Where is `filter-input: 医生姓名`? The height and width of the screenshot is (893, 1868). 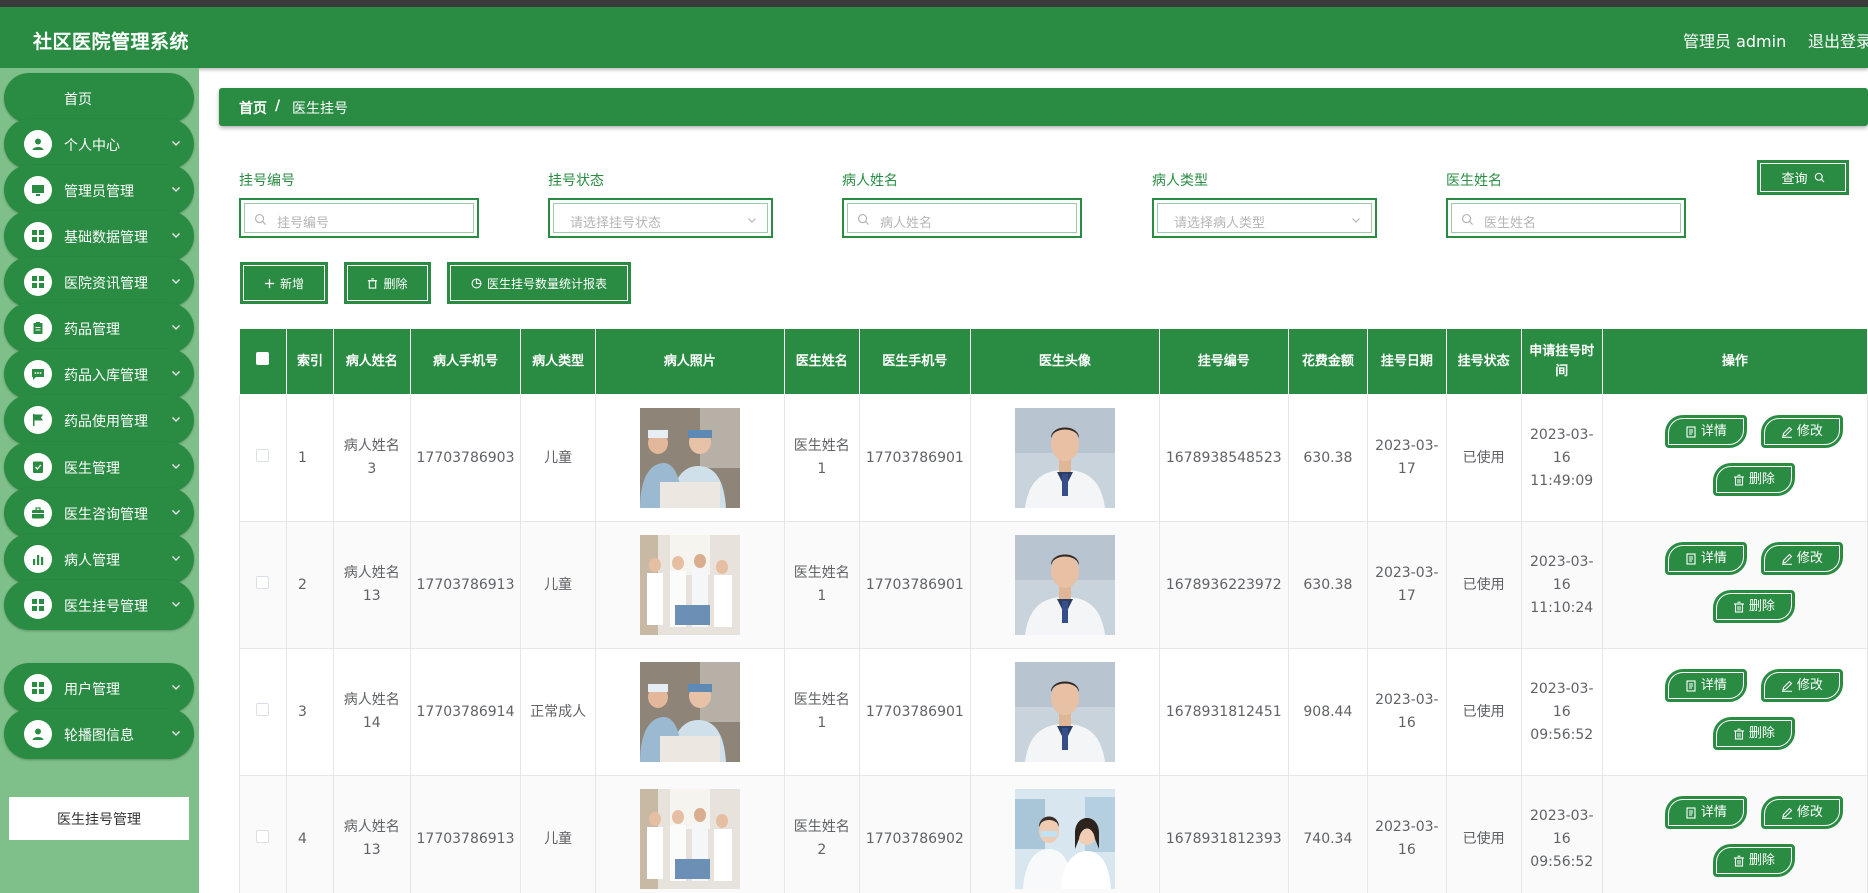
filter-input: 医生姓名 is located at coordinates (1566, 218).